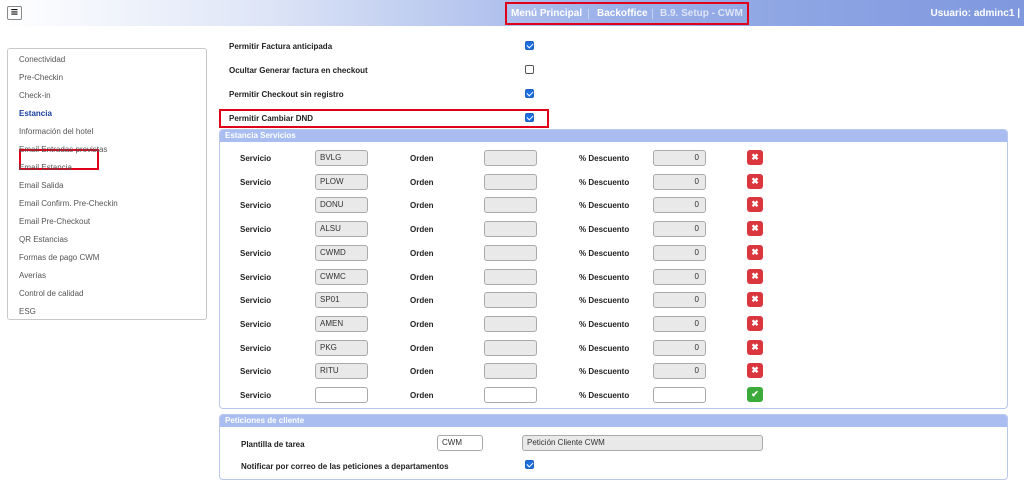 The image size is (1024, 485). Describe the element at coordinates (32, 275) in the screenshot. I see `sidebar-item-averias: Averías` at that location.